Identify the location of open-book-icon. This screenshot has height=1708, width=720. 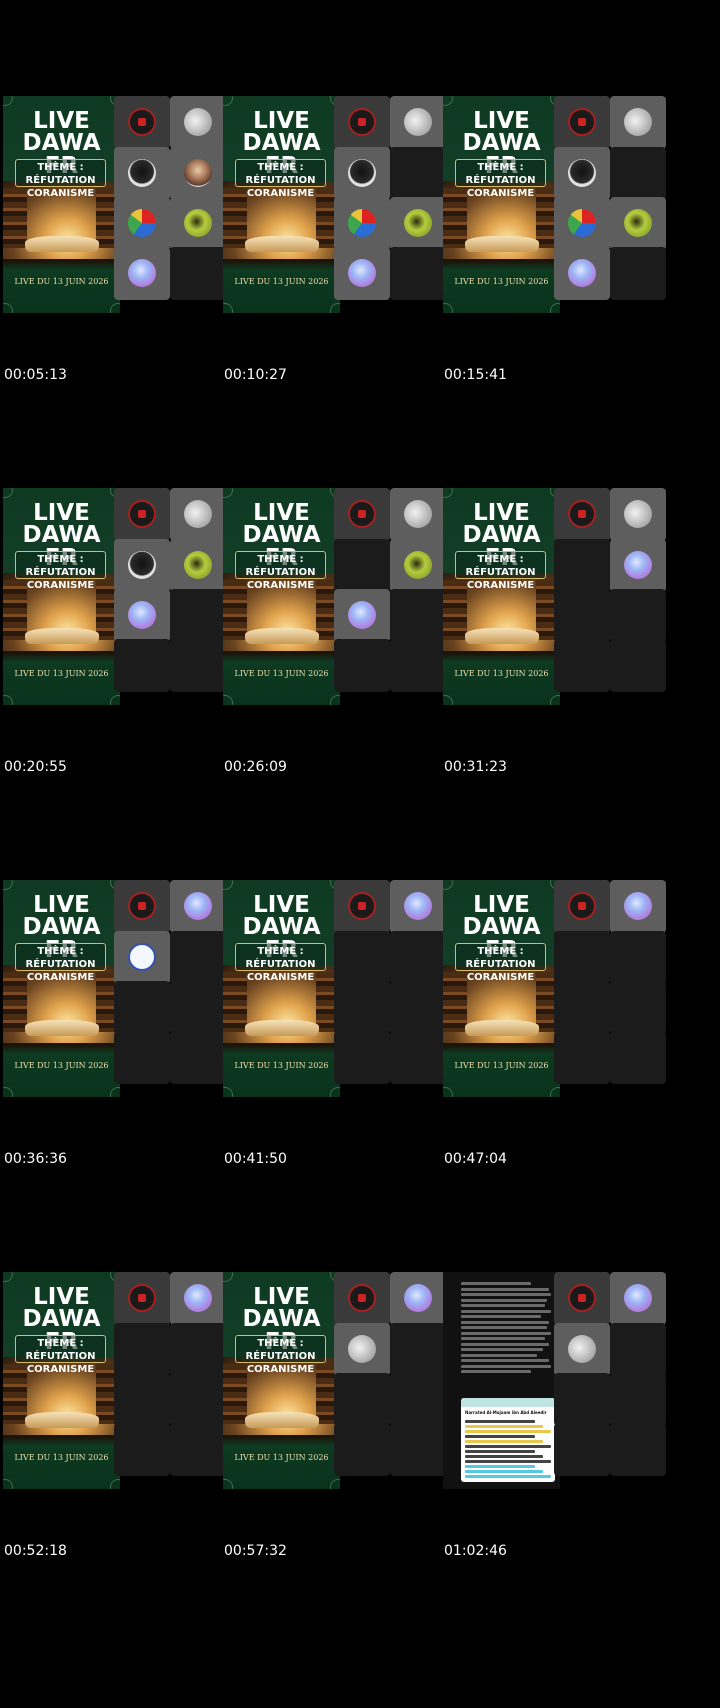
(62, 244).